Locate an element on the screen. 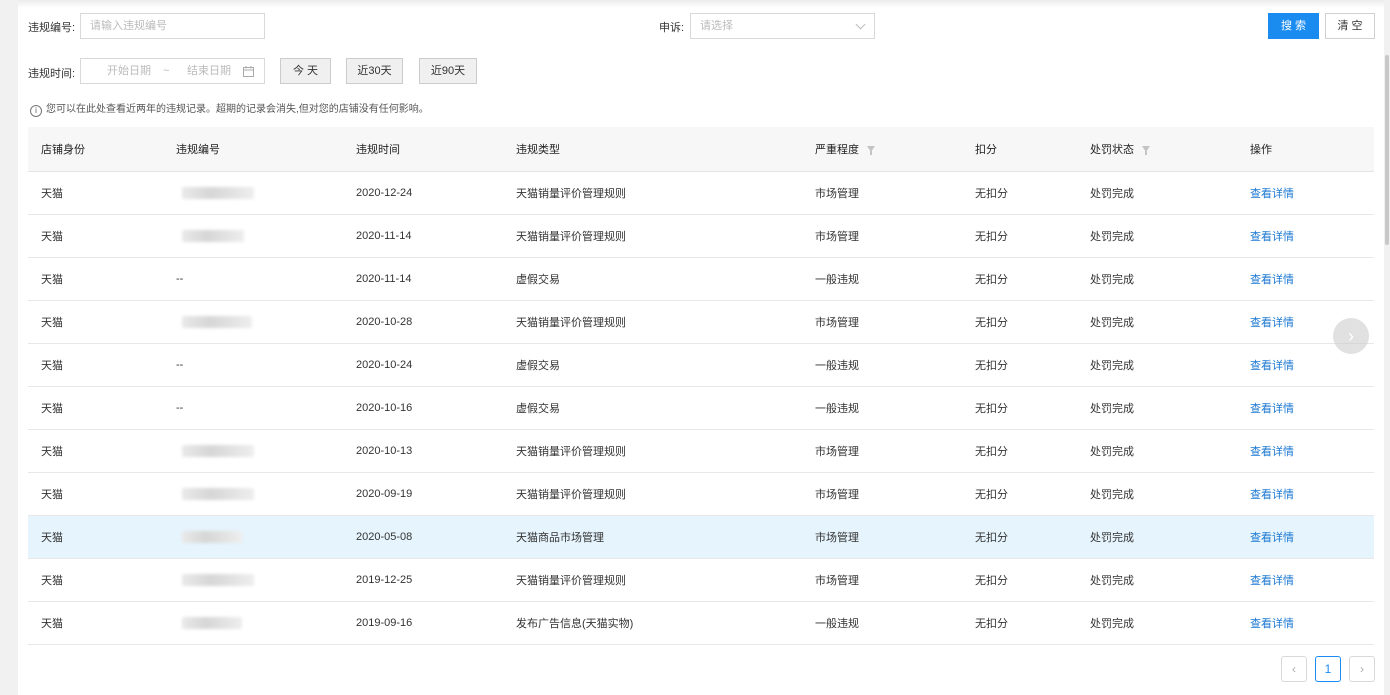 Image resolution: width=1390 pixels, height=695 pixels. violation-type-cell: 虚假交易 is located at coordinates (538, 280).